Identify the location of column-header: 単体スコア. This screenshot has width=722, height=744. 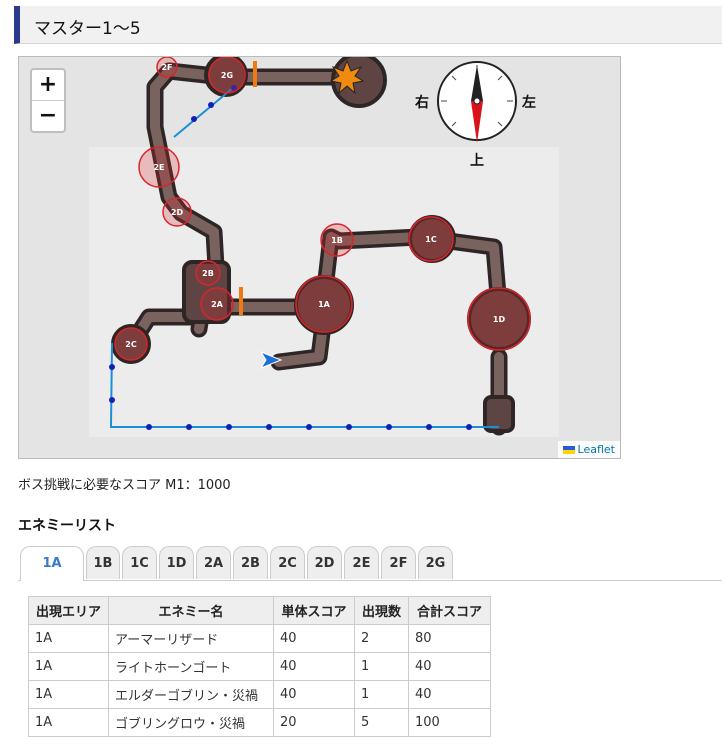
(314, 610).